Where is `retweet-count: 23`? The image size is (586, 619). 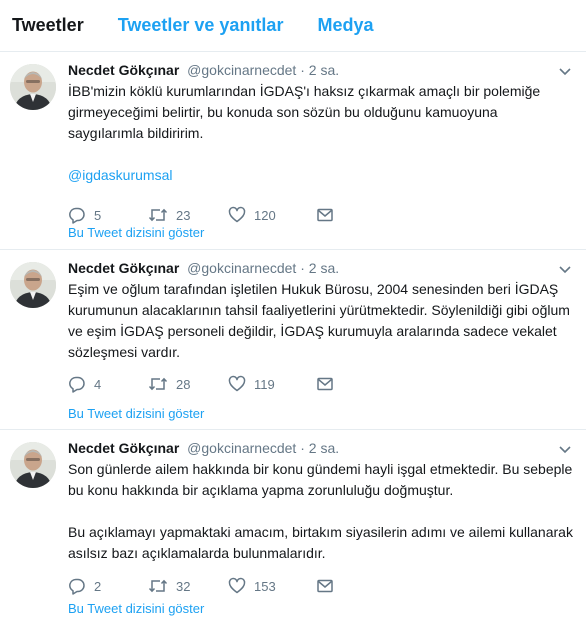
retweet-count: 23 is located at coordinates (183, 215).